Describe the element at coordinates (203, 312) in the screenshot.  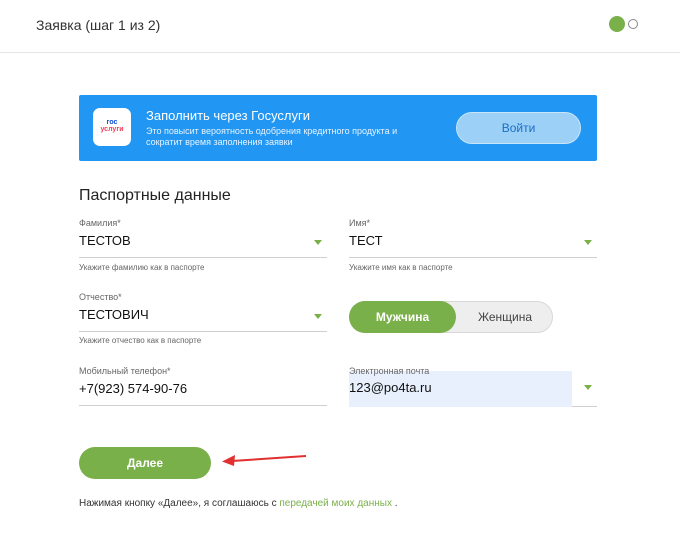
I see `patronymic-field: Отчество* ТЕСТОВИЧ` at that location.